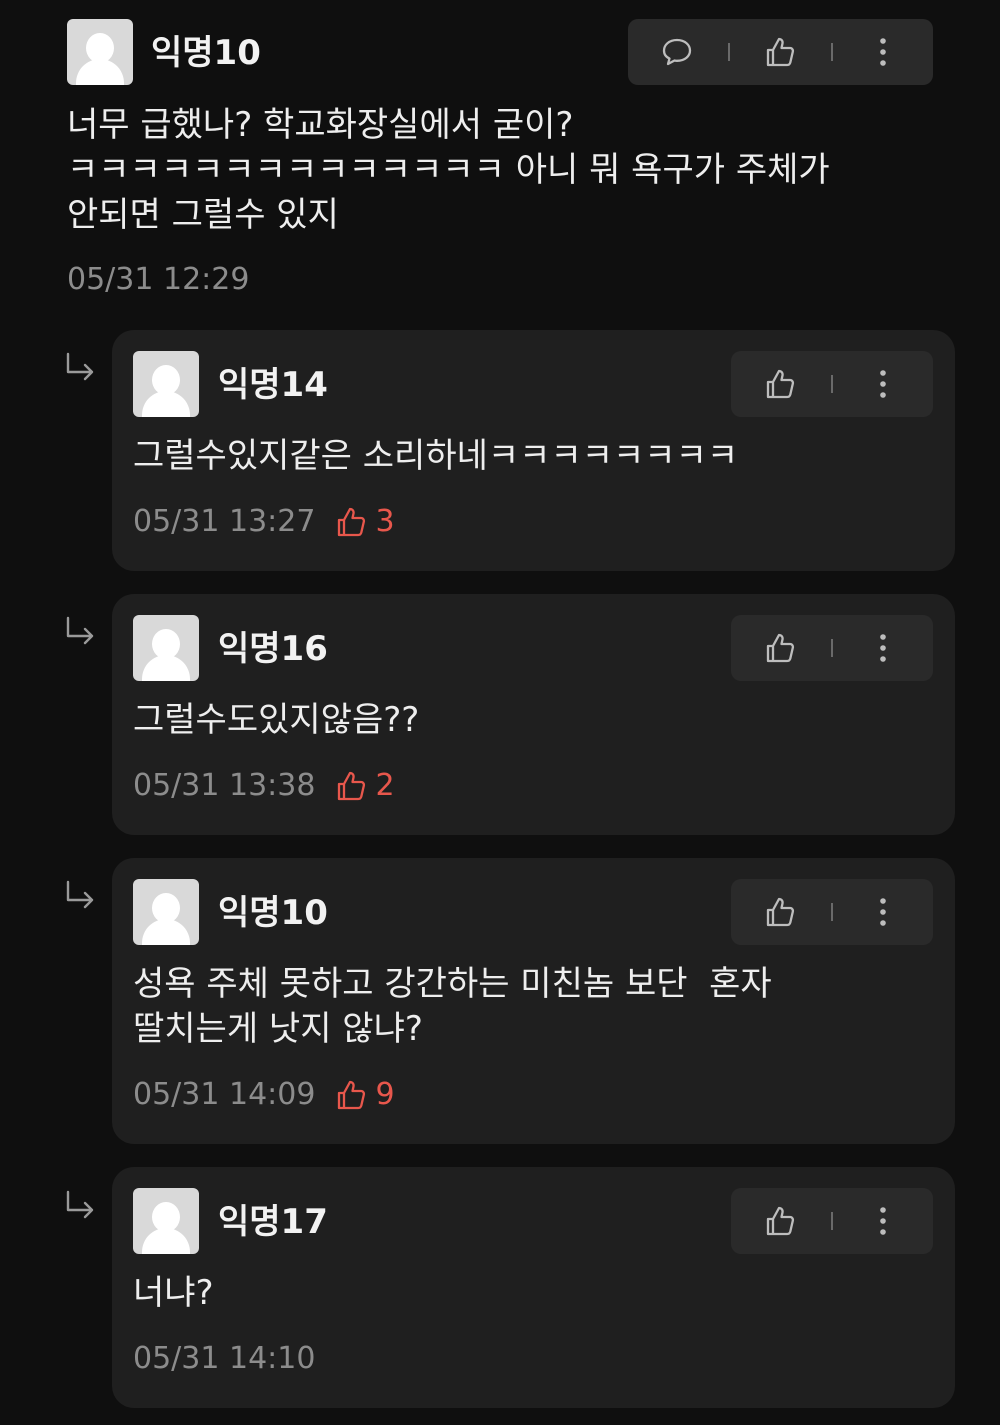 Image resolution: width=1000 pixels, height=1425 pixels. Describe the element at coordinates (385, 785) in the screenshot. I see `like-count-value: 2` at that location.